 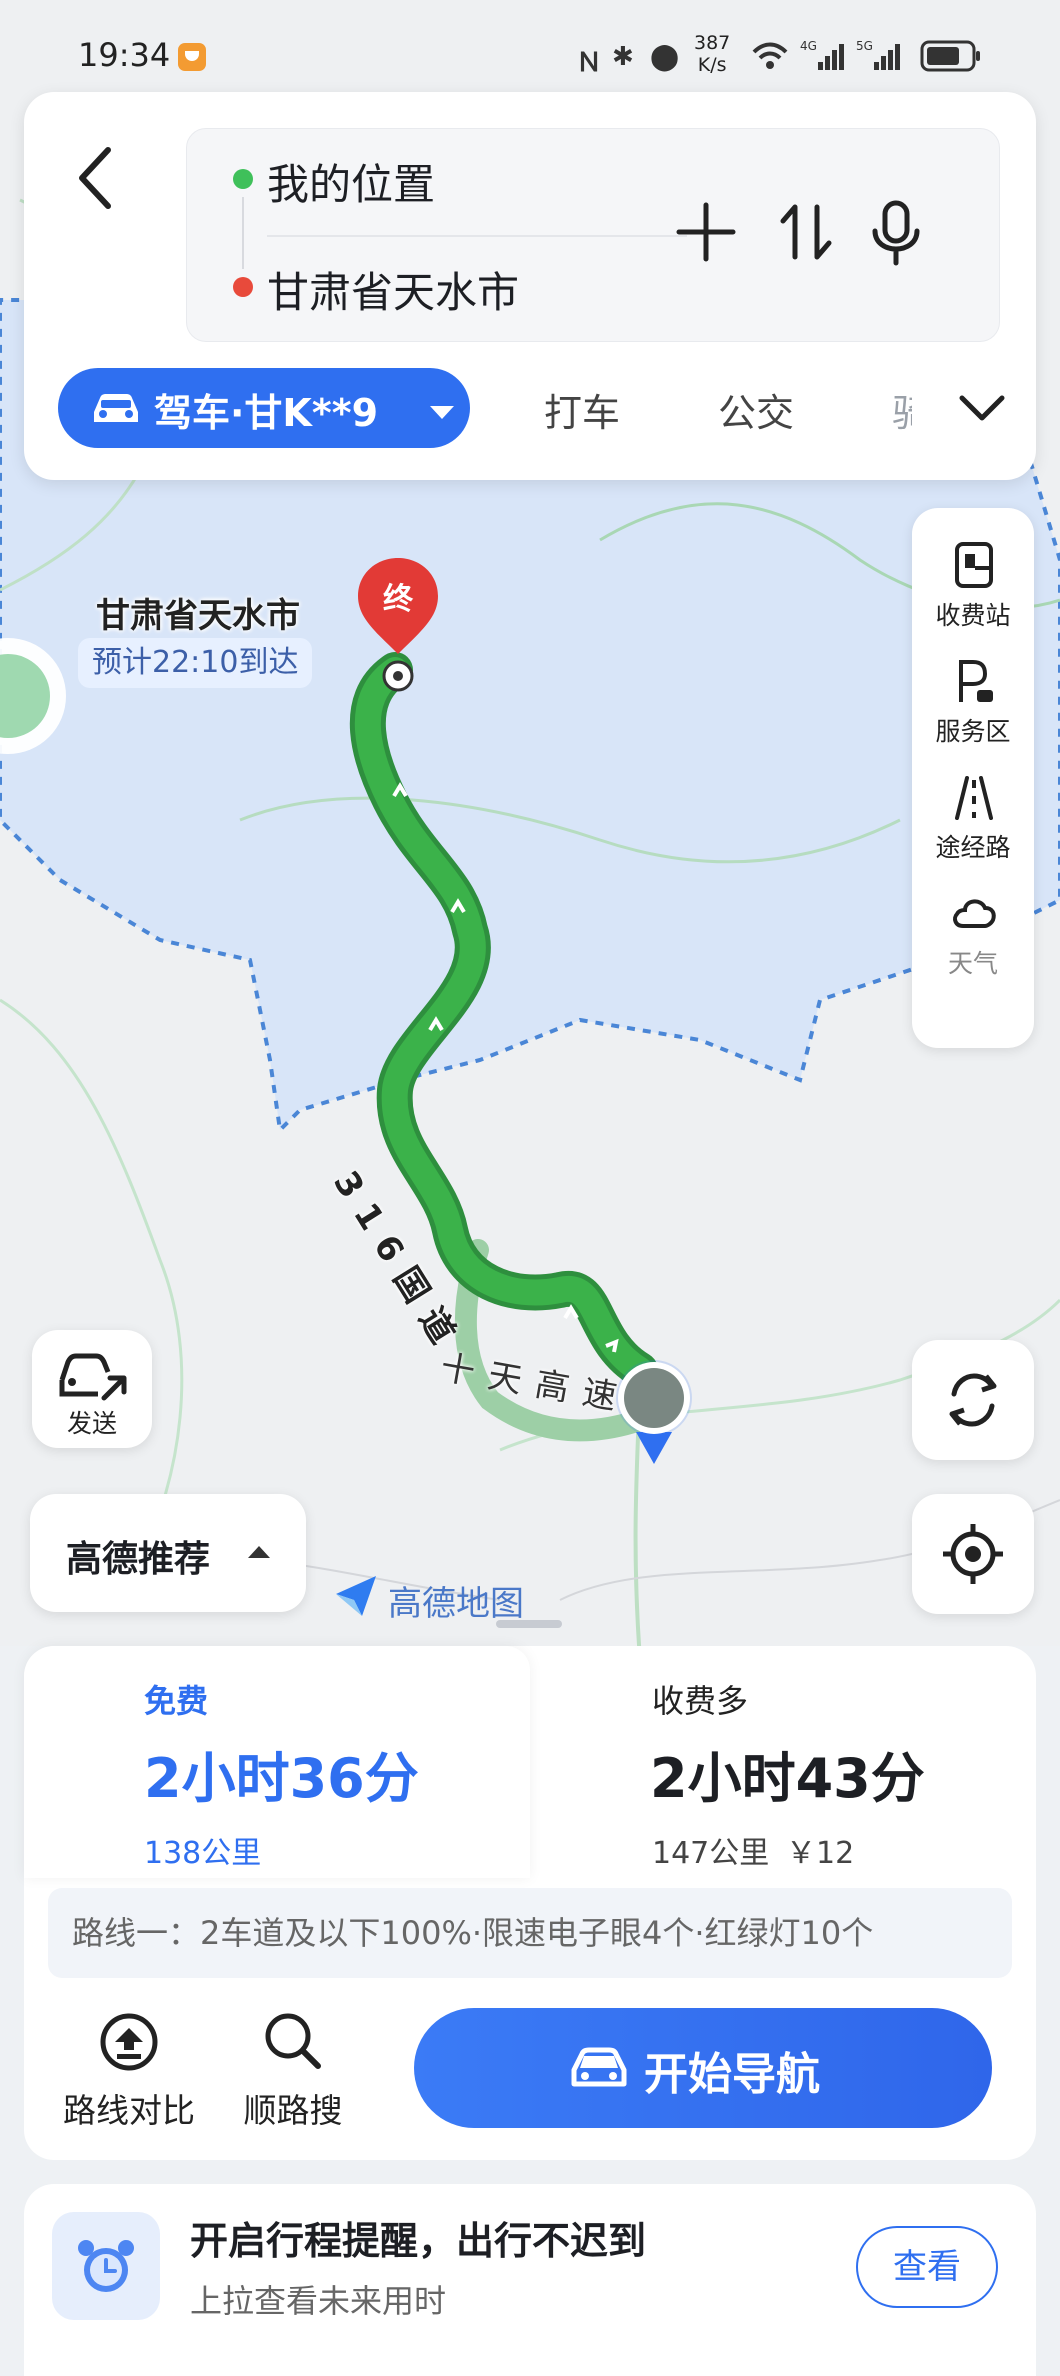 What do you see at coordinates (654, 1448) in the screenshot?
I see `direction-arrow` at bounding box center [654, 1448].